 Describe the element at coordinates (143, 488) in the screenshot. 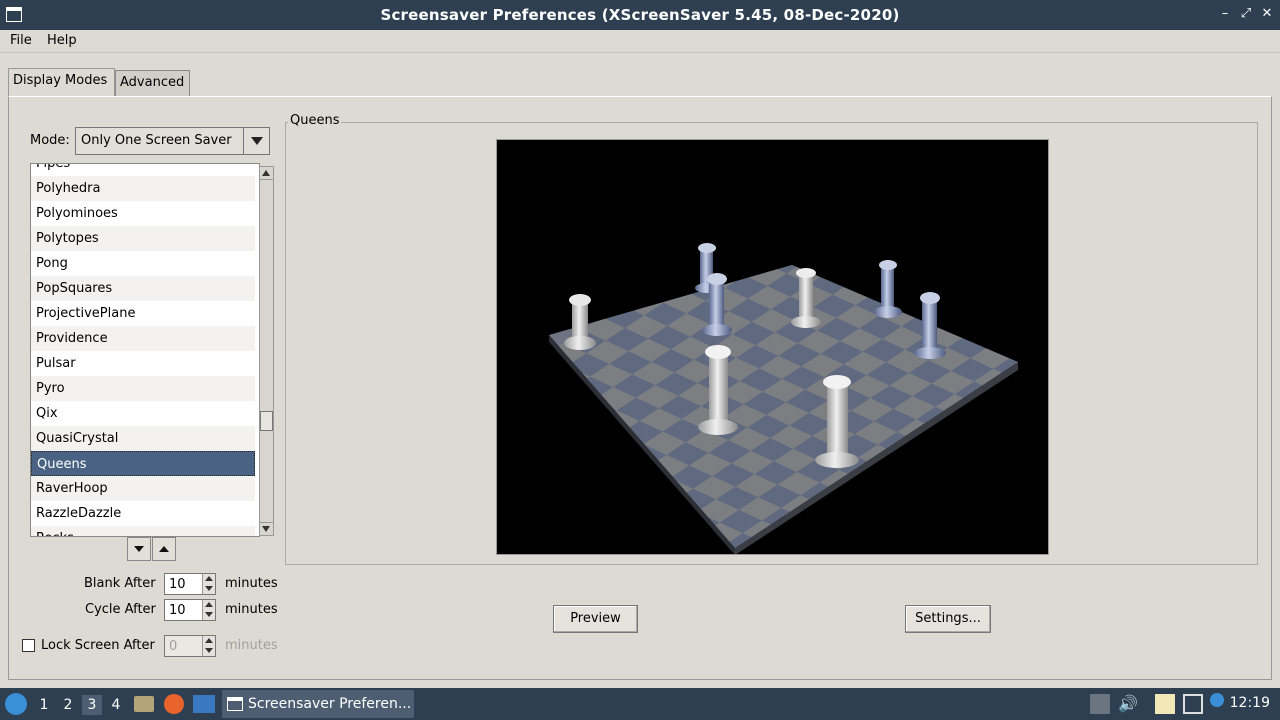

I see `list-item: RaverHoop` at that location.